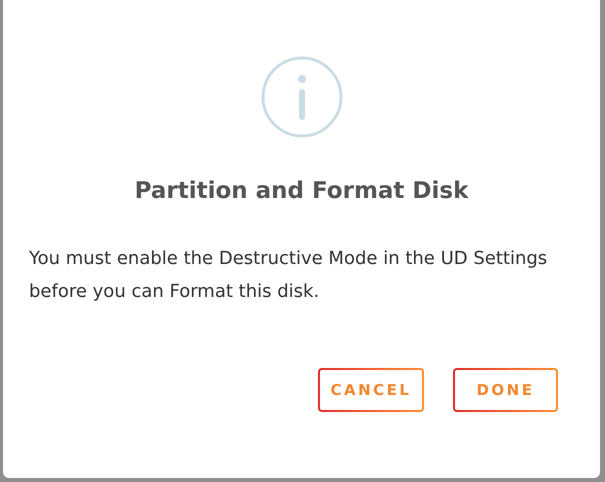 This screenshot has height=482, width=605. Describe the element at coordinates (288, 275) in the screenshot. I see `dialog-message: You must enable the Destructive Mode in the UD Settings before you can Format this disk.` at that location.